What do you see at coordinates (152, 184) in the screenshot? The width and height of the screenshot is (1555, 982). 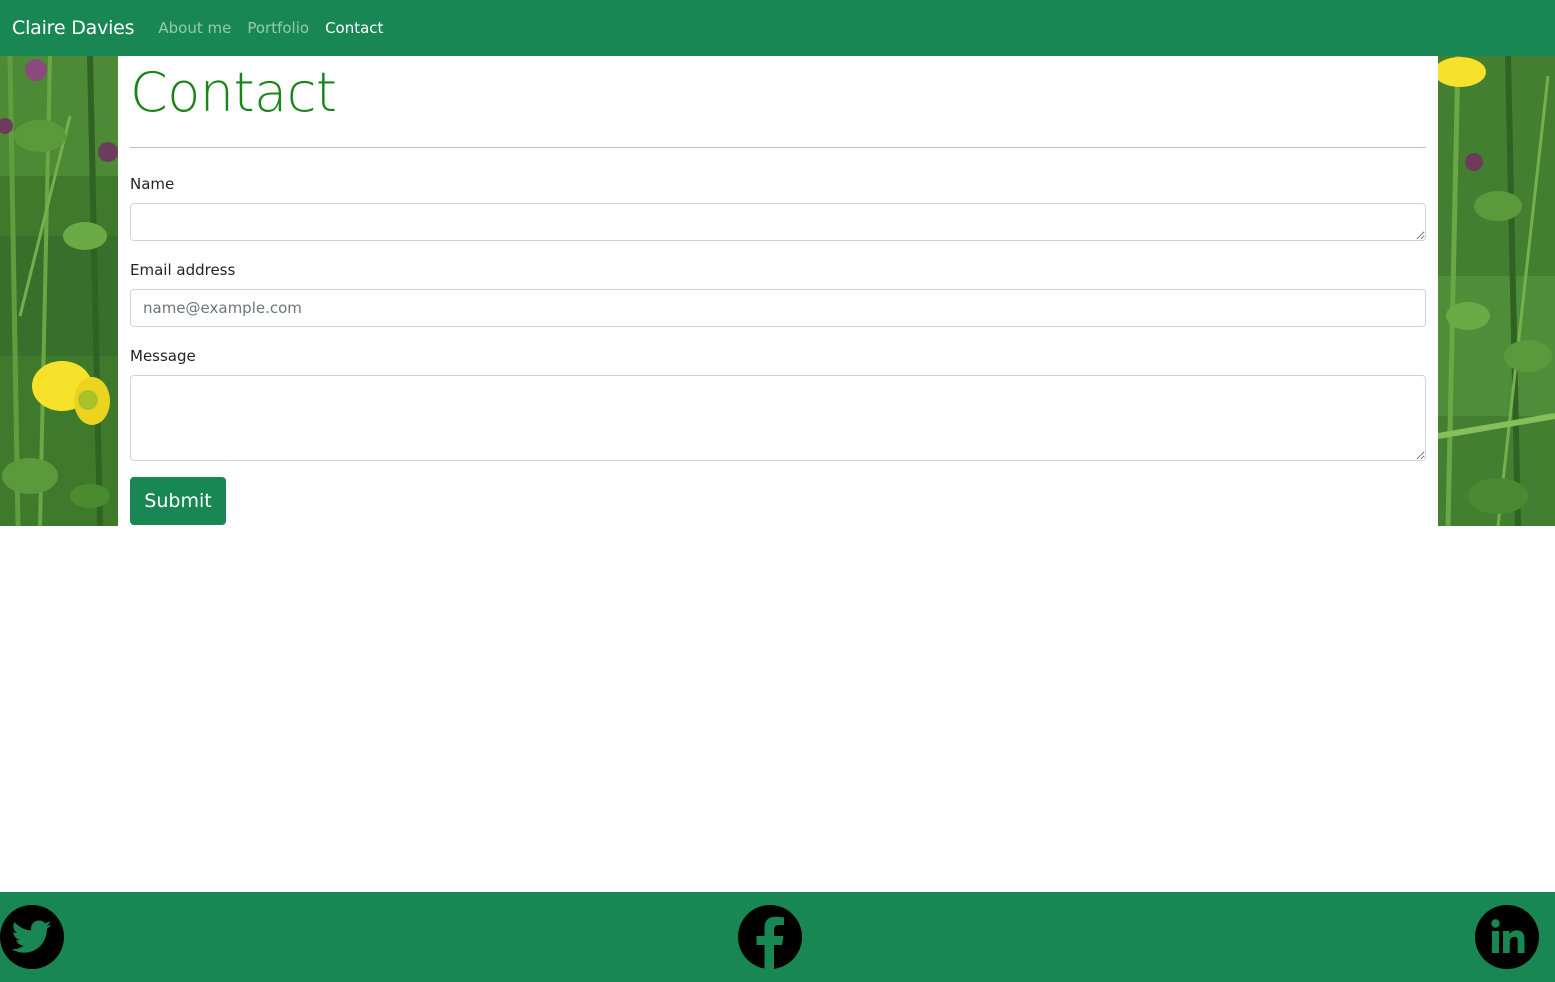 I see `name-label: Name` at bounding box center [152, 184].